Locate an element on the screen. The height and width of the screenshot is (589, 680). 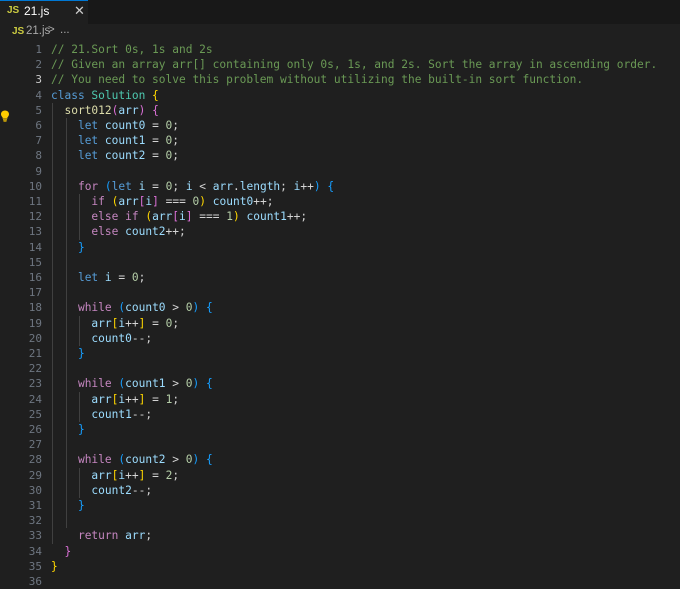
code-token: 0 is located at coordinates (189, 384).